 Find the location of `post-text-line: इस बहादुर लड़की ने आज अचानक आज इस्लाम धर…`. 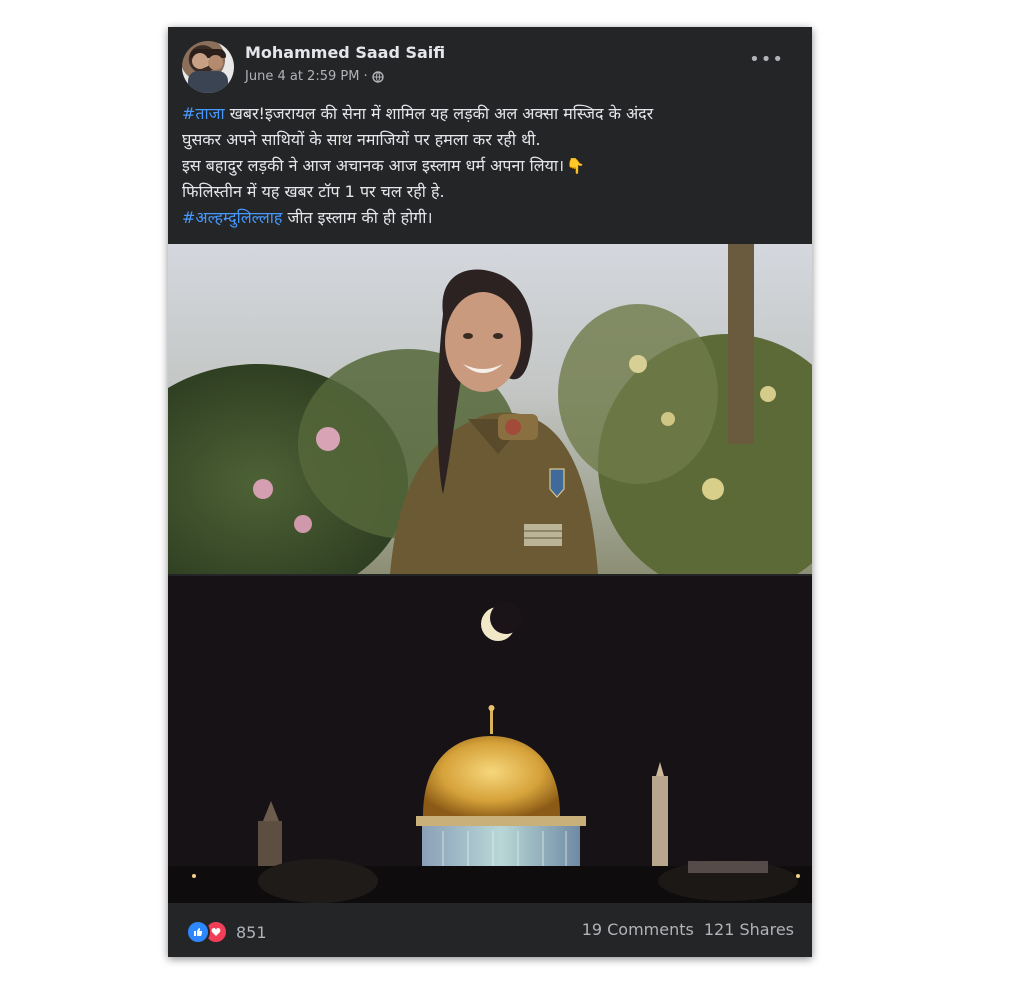

post-text-line: इस बहादुर लड़की ने आज अचानक आज इस्लाम धर… is located at coordinates (373, 165).